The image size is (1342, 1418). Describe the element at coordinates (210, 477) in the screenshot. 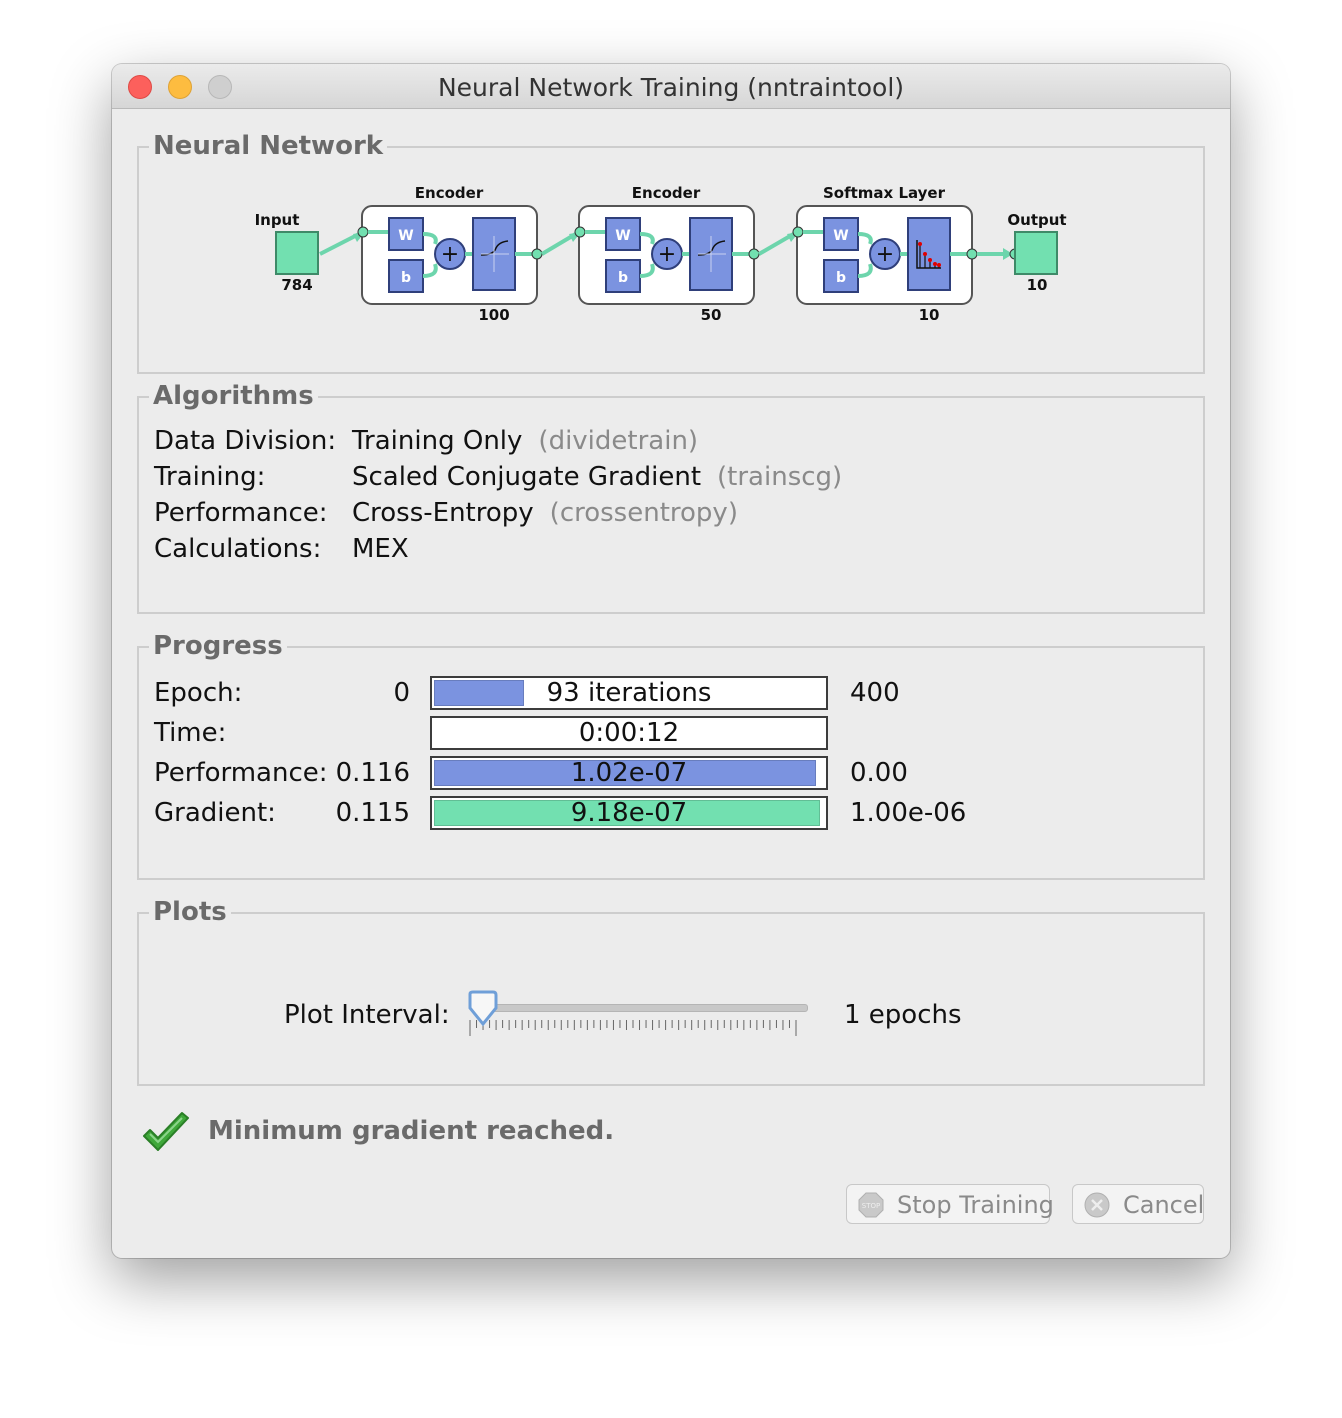

I see `algo-label: Training:` at that location.